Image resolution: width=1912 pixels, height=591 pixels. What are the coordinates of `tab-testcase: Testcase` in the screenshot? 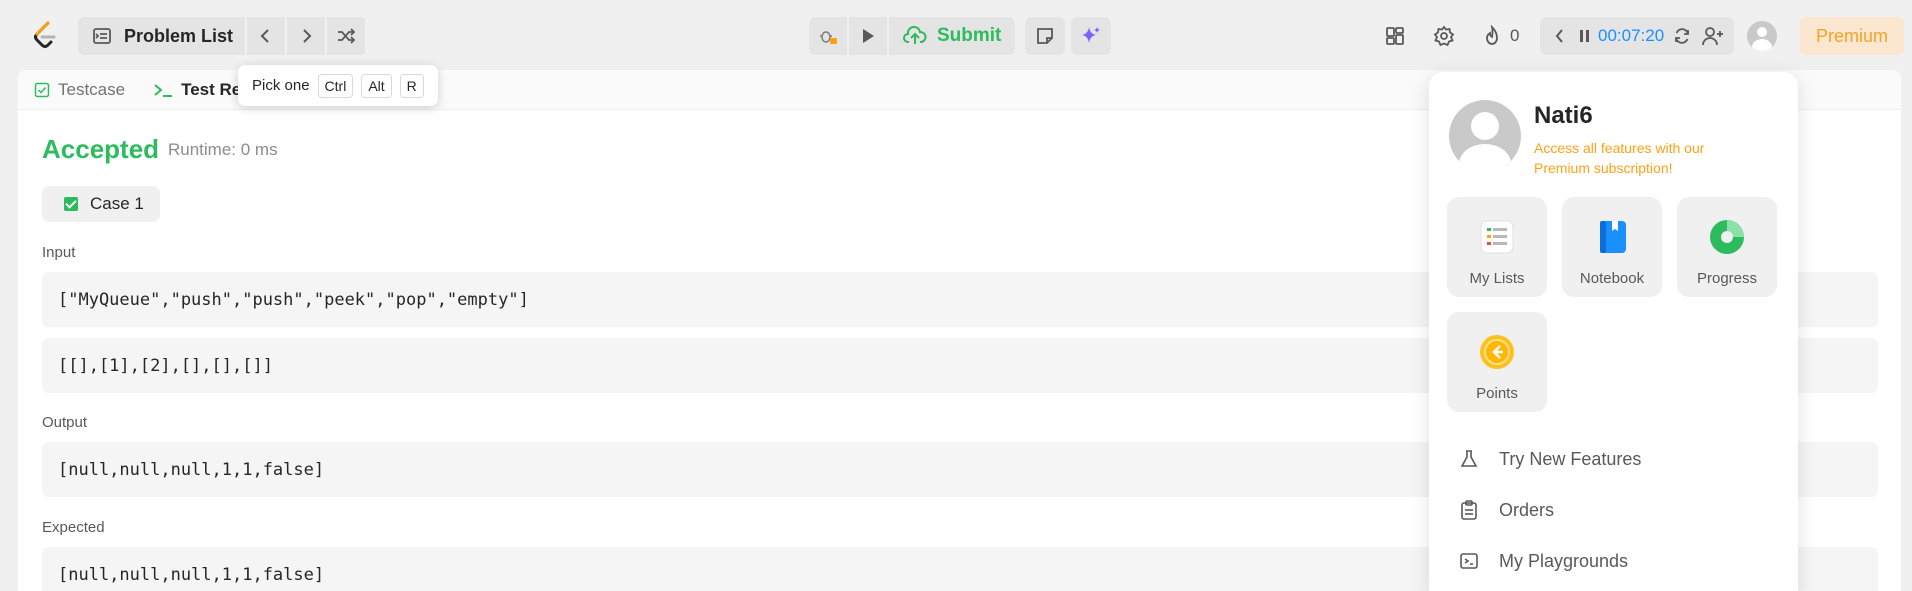 It's located at (79, 90).